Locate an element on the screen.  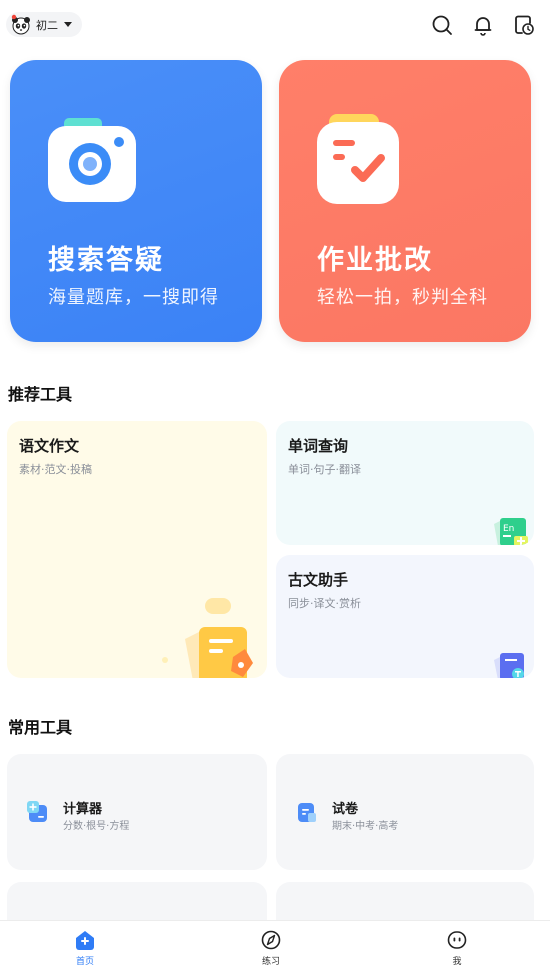
nav-label: 练习 is located at coordinates (270, 962).